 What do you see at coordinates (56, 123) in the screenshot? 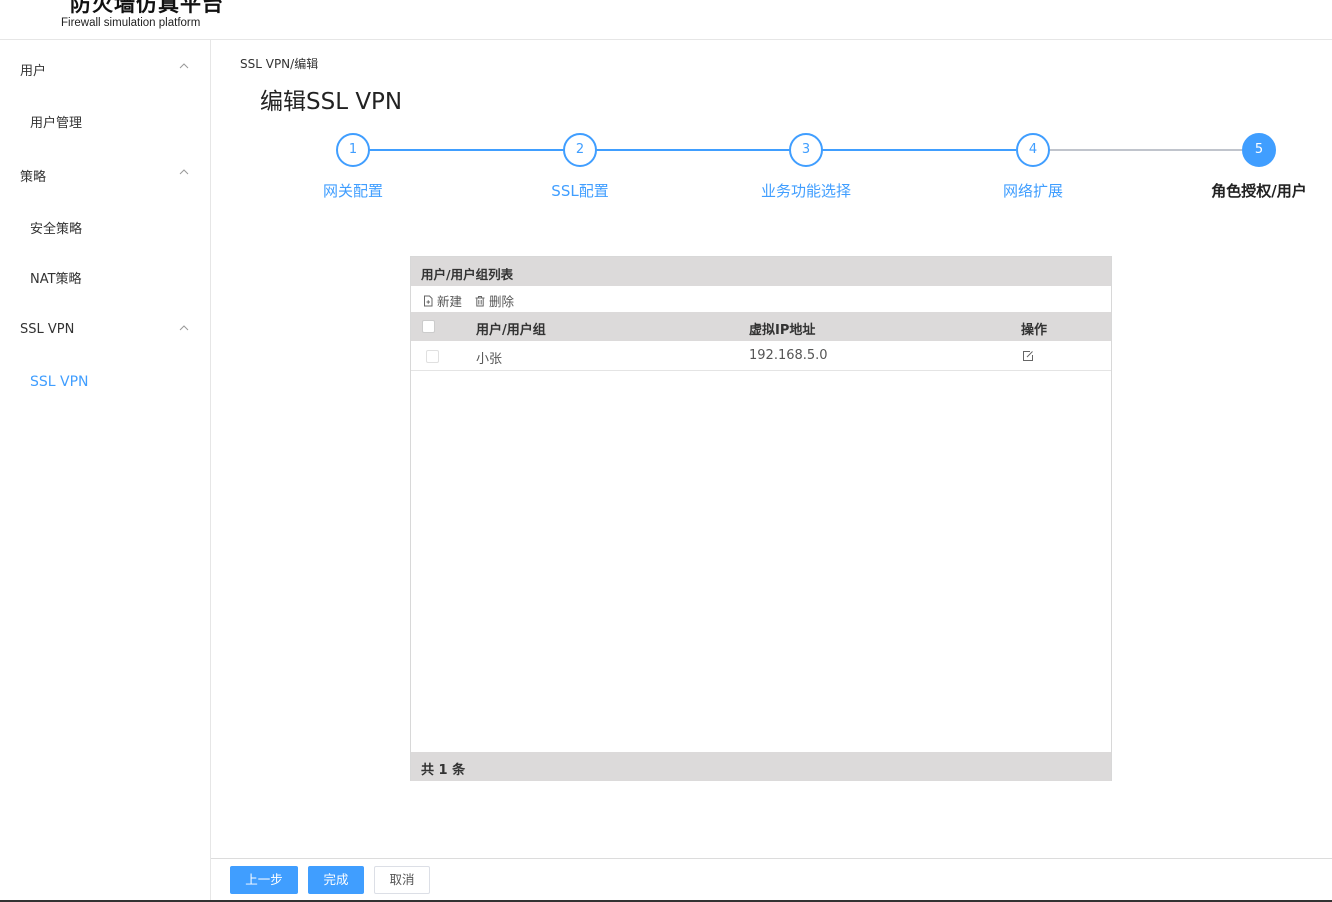
I see `sidebar-item-label: 用户管理` at bounding box center [56, 123].